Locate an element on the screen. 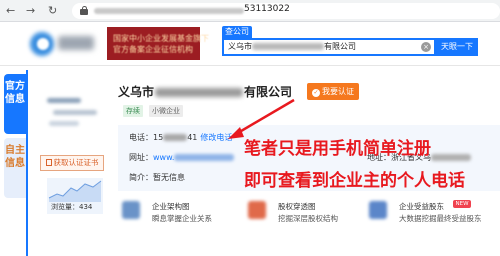 The height and width of the screenshot is (256, 500). beneficiary-icon is located at coordinates (378, 210).